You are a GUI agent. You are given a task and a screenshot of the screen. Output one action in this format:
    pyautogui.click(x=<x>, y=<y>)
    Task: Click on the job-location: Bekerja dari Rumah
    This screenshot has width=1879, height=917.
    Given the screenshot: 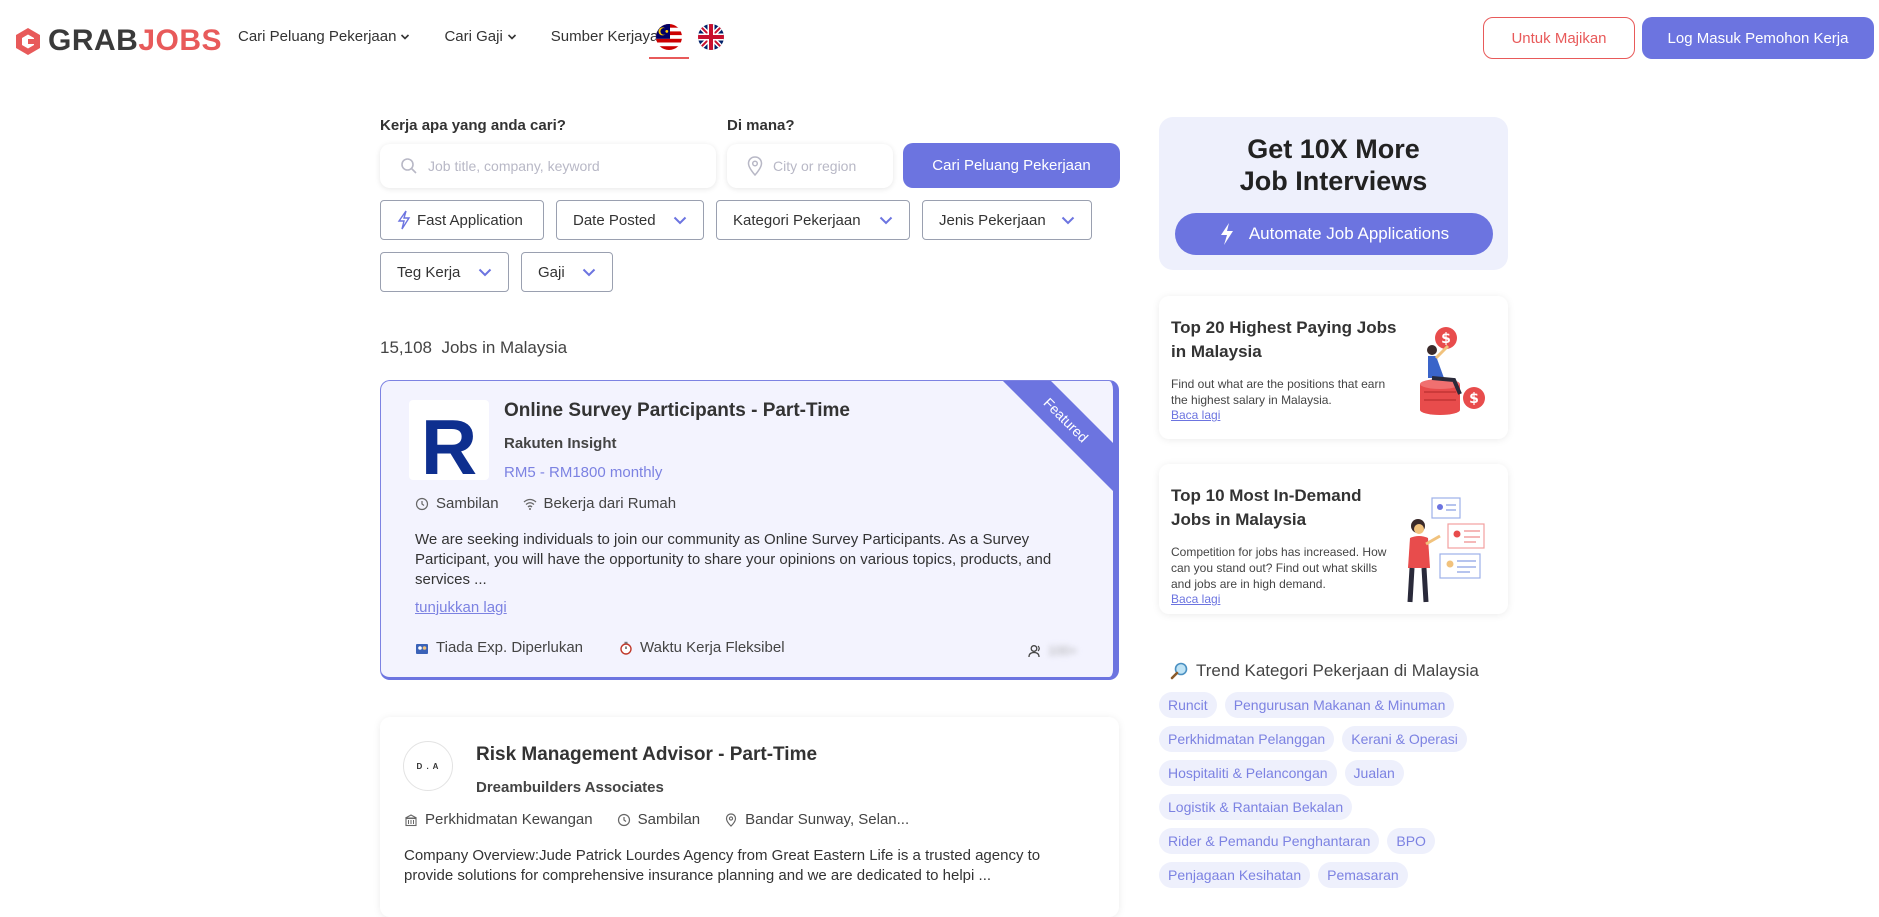 What is the action you would take?
    pyautogui.click(x=599, y=503)
    